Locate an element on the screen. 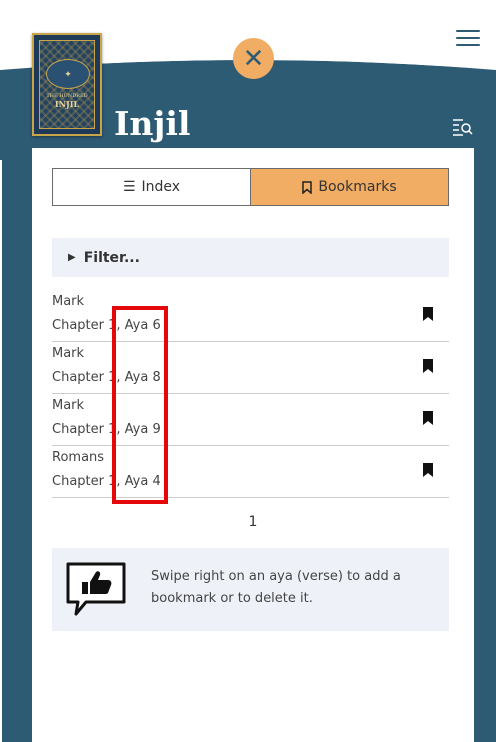 The width and height of the screenshot is (496, 742). bookmark-outline-icon is located at coordinates (307, 187).